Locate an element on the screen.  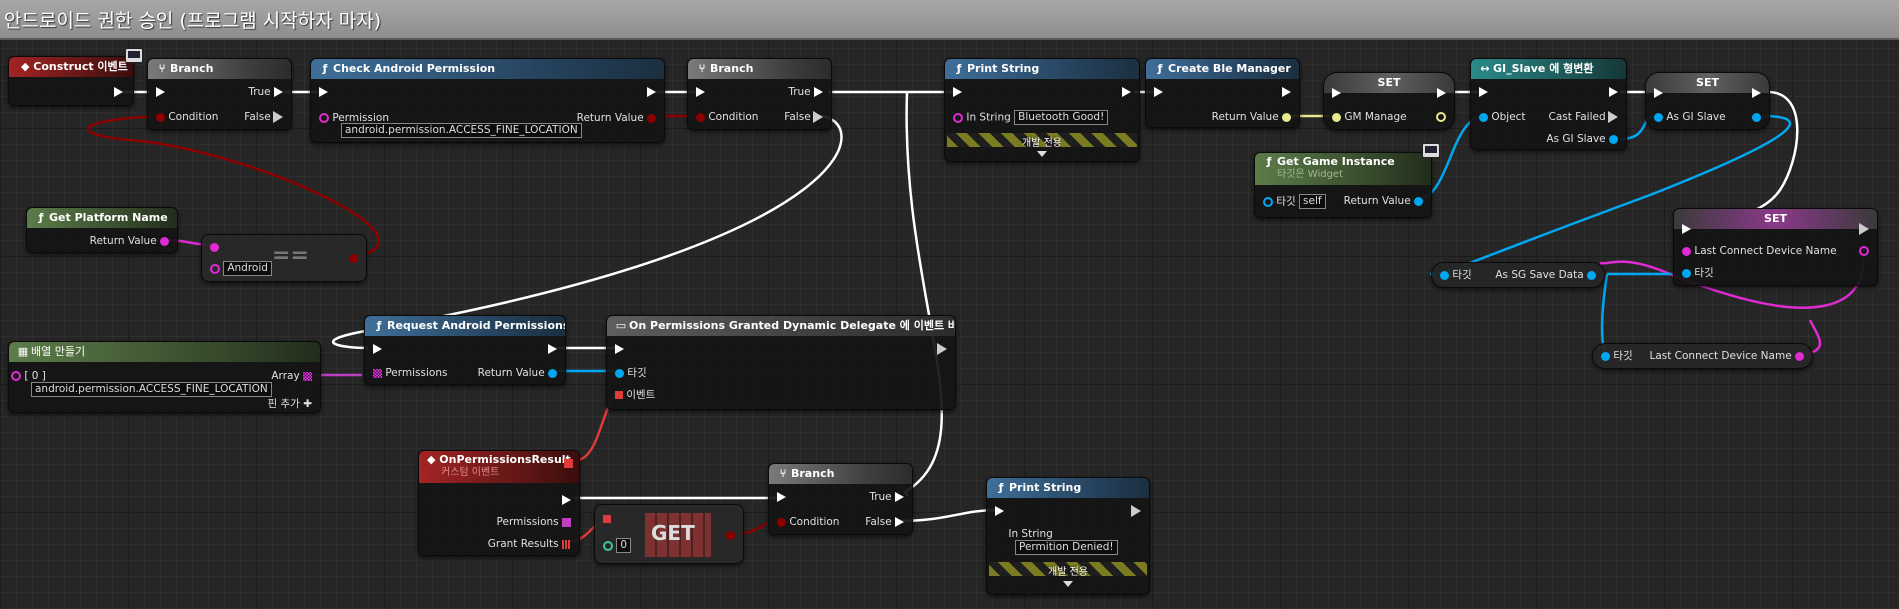
permission-pin is located at coordinates (324, 118).